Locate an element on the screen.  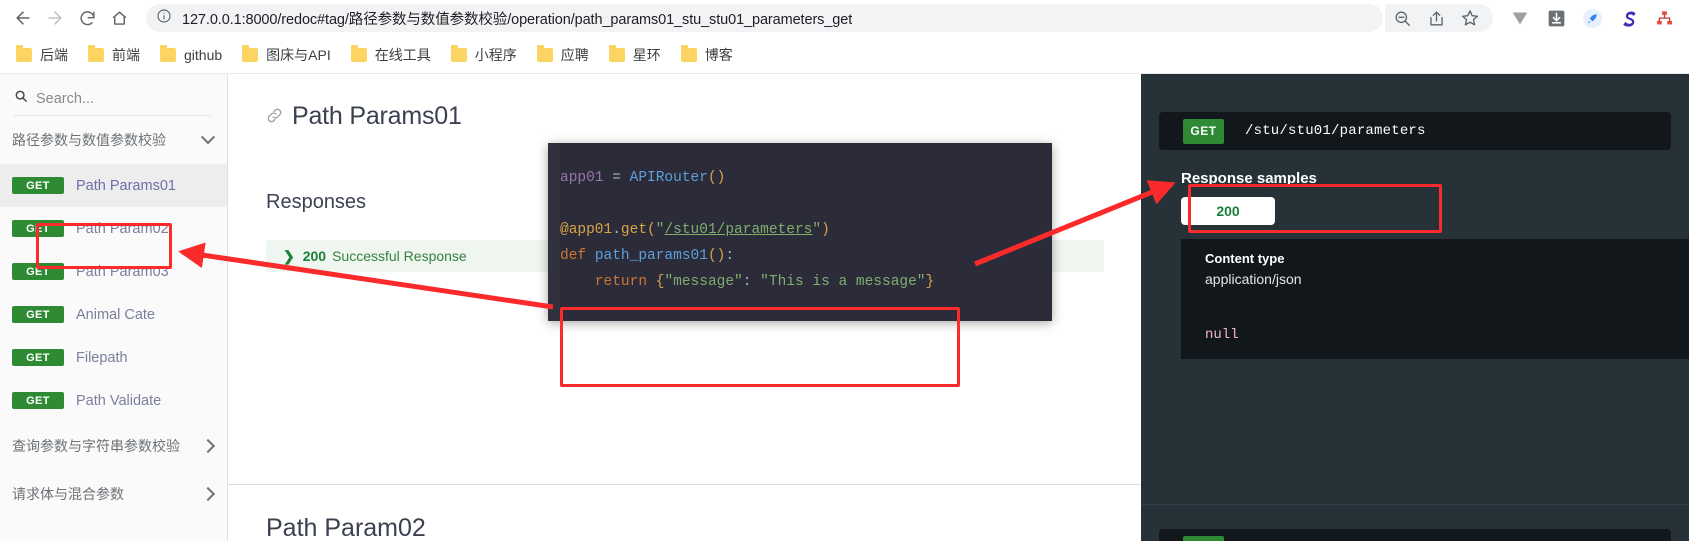
bookmark-label: 小程序 is located at coordinates (495, 54).